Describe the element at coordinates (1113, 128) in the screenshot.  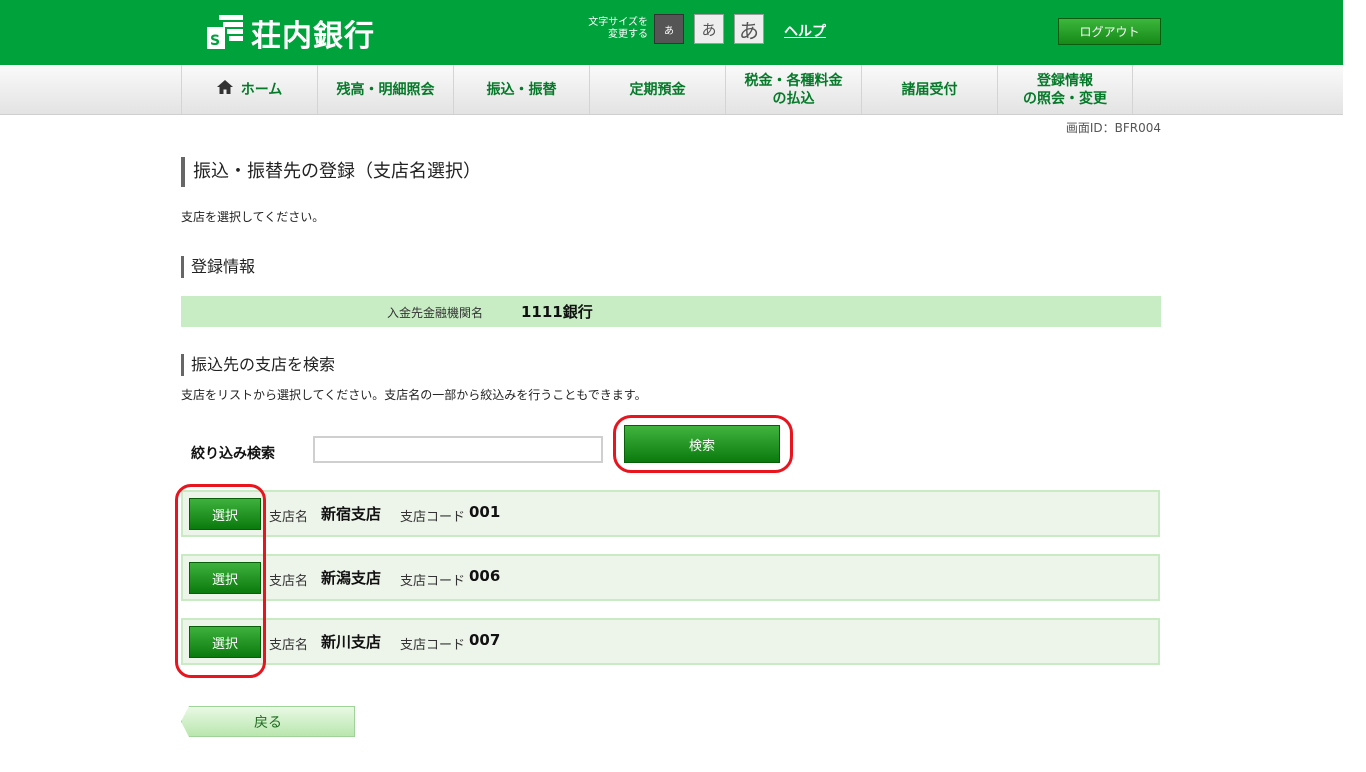
I see `screen-id: 画面ID：BFR004` at that location.